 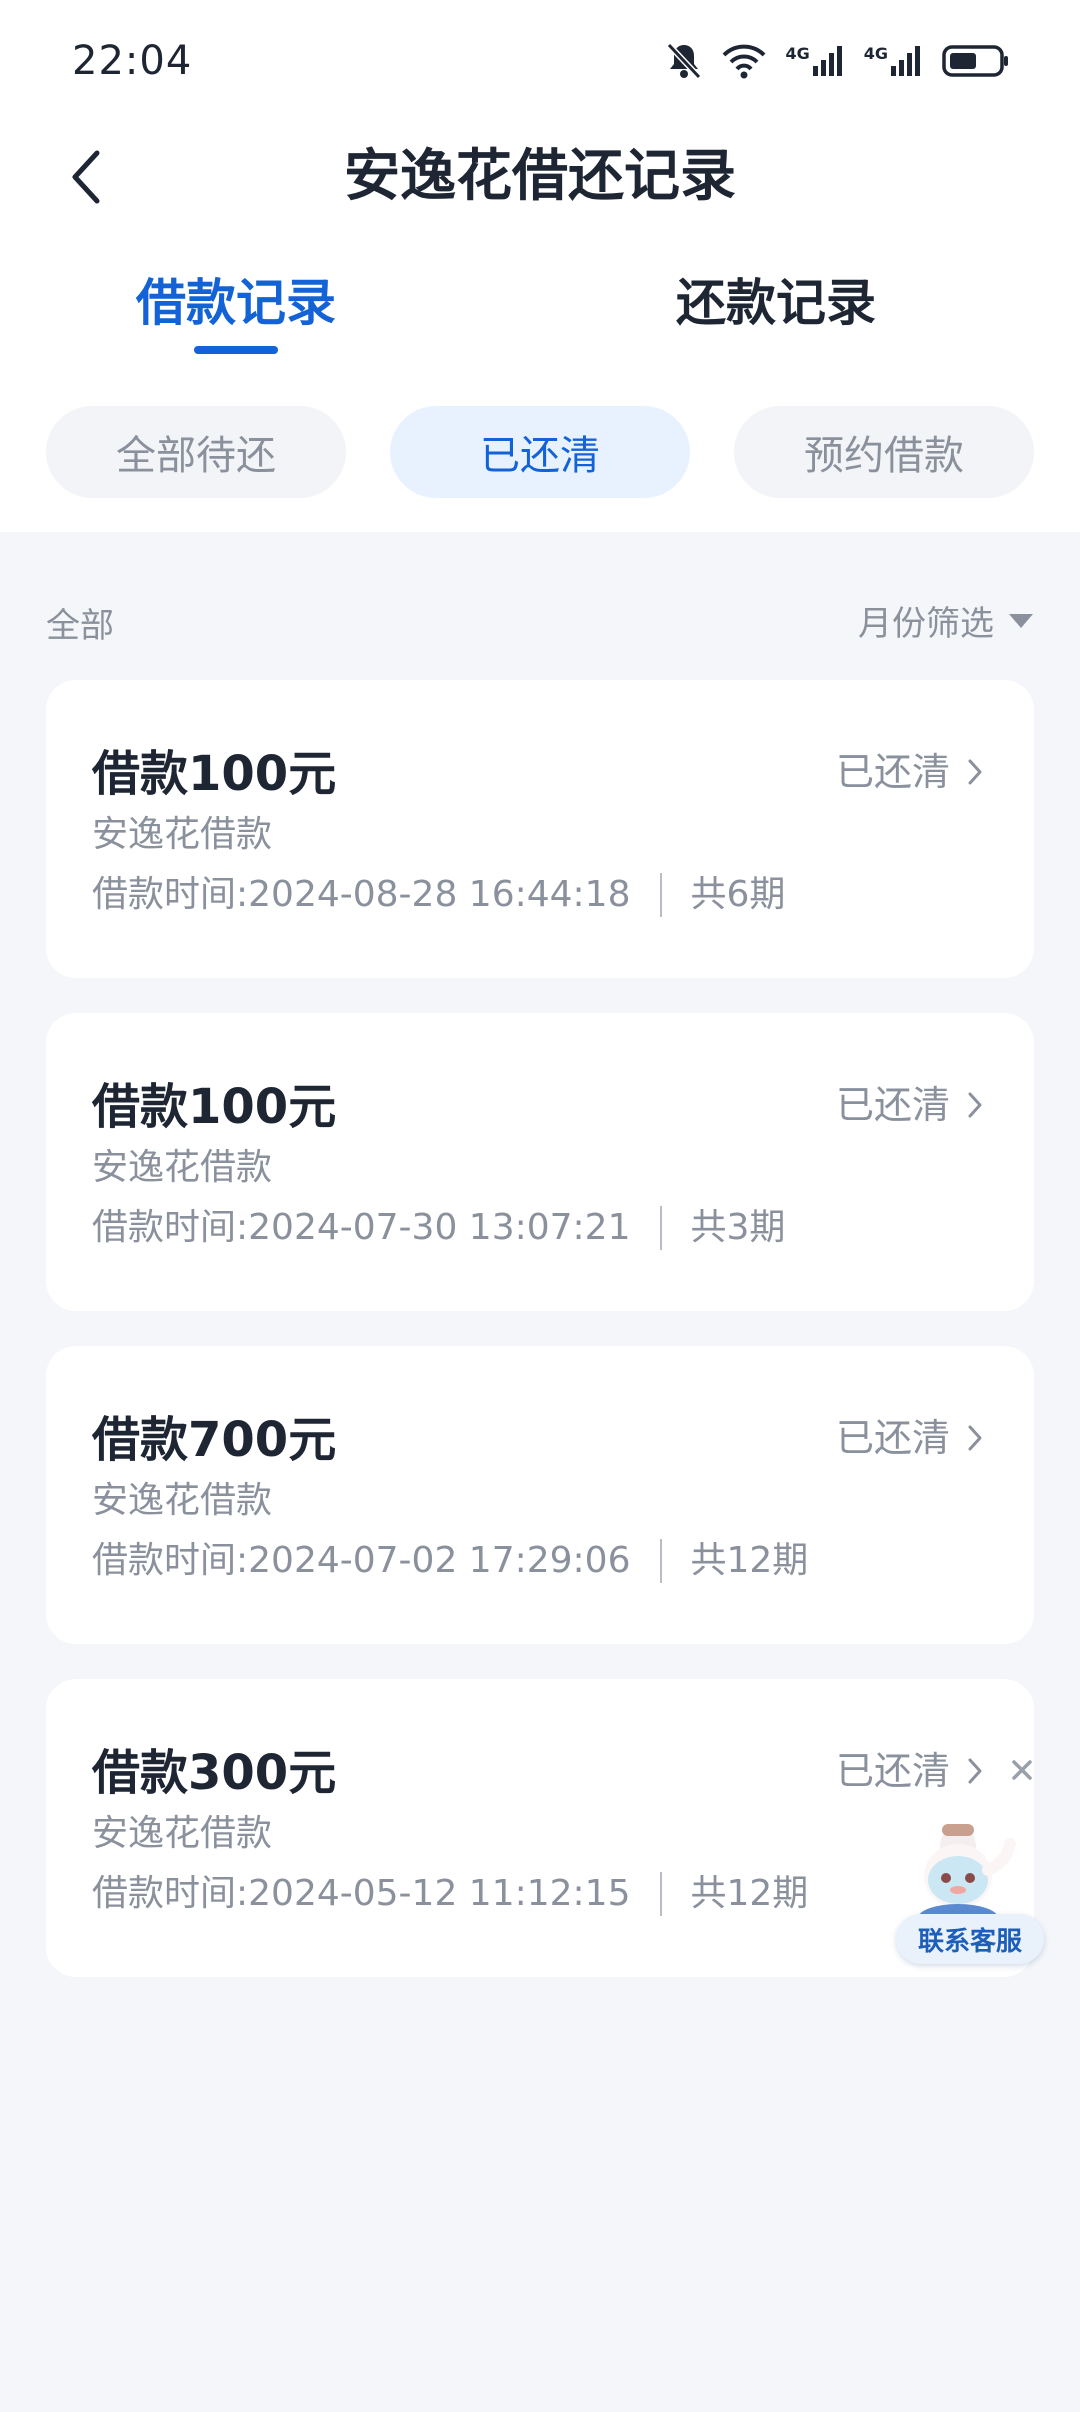 I want to click on triangle-down-icon, so click(x=1021, y=620).